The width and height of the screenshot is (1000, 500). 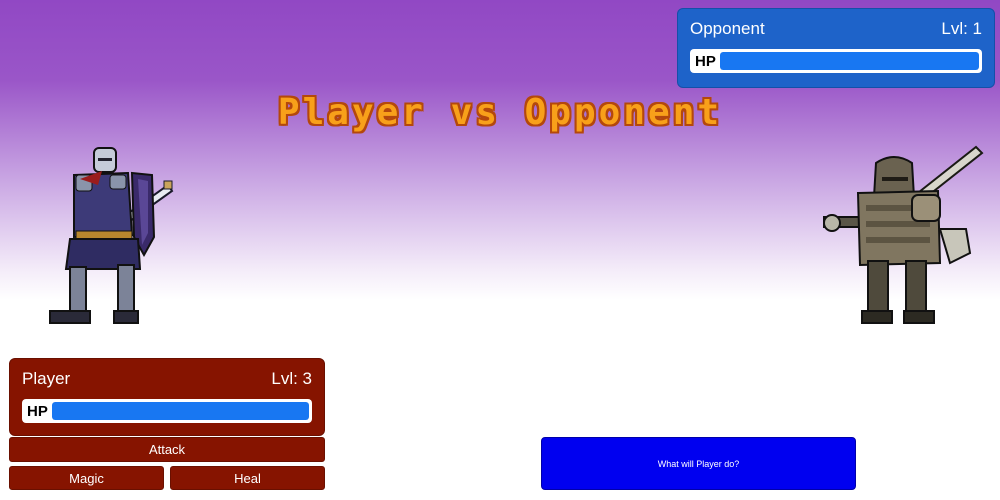 What do you see at coordinates (961, 28) in the screenshot?
I see `opponent-level: Lvl: 1` at bounding box center [961, 28].